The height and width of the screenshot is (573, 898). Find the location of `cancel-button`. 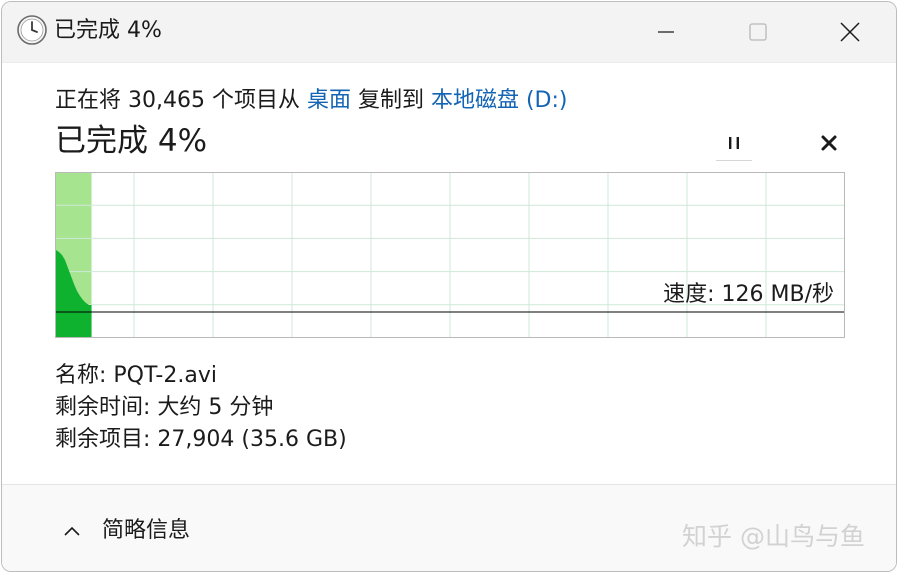

cancel-button is located at coordinates (829, 143).